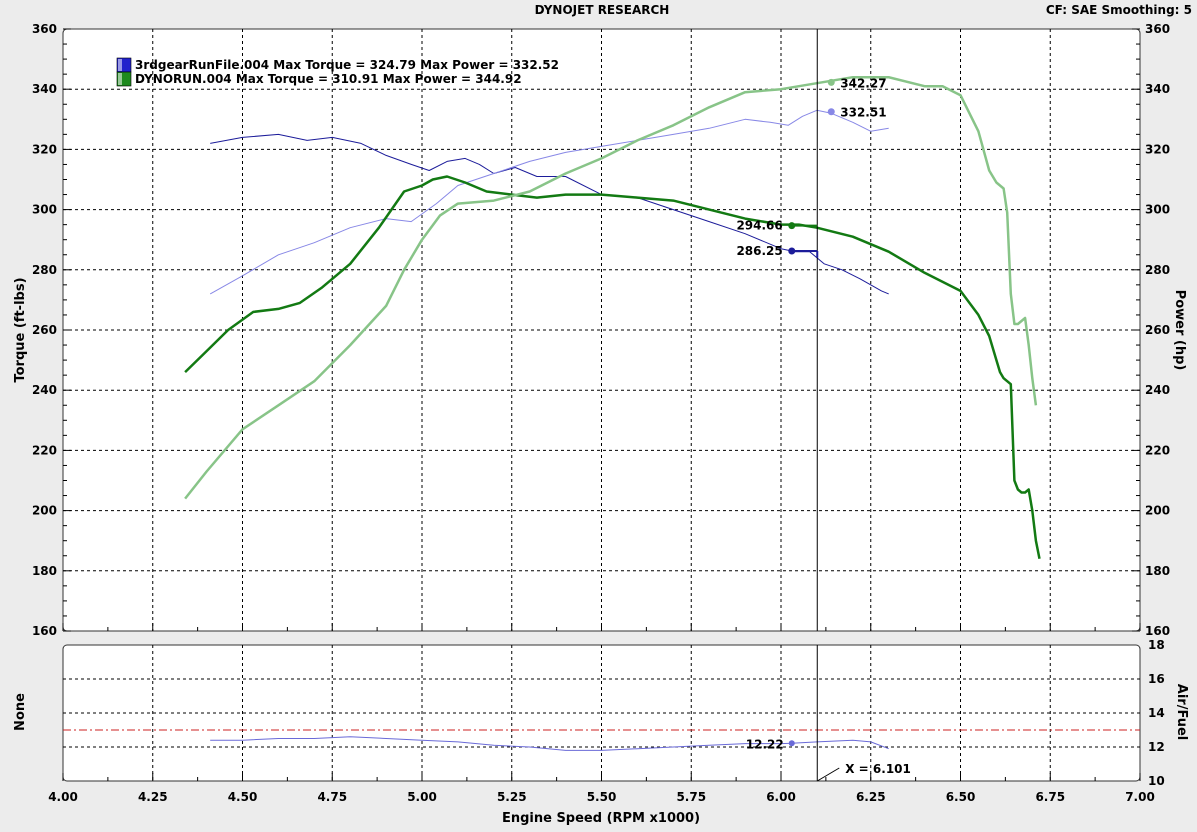 Image resolution: width=1197 pixels, height=832 pixels. I want to click on air-fuel-left-axis-label: None, so click(20, 712).